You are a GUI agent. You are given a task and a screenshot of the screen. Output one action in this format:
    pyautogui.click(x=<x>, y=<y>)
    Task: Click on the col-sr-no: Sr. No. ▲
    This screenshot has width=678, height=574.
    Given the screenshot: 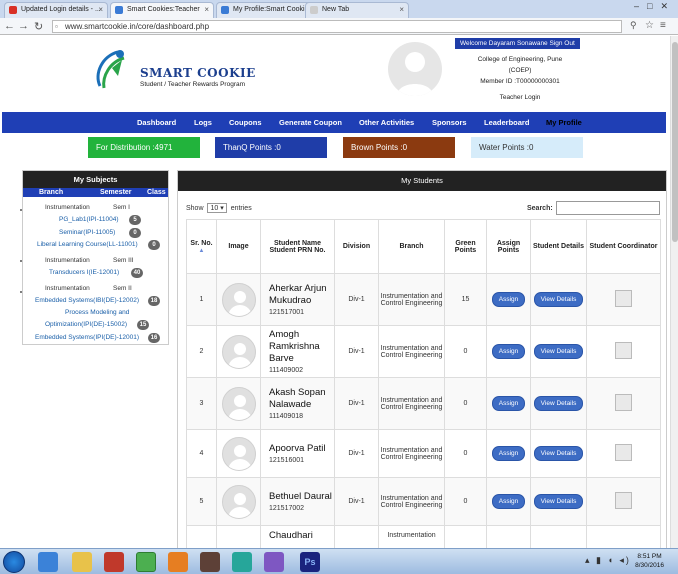 What is the action you would take?
    pyautogui.click(x=201, y=246)
    